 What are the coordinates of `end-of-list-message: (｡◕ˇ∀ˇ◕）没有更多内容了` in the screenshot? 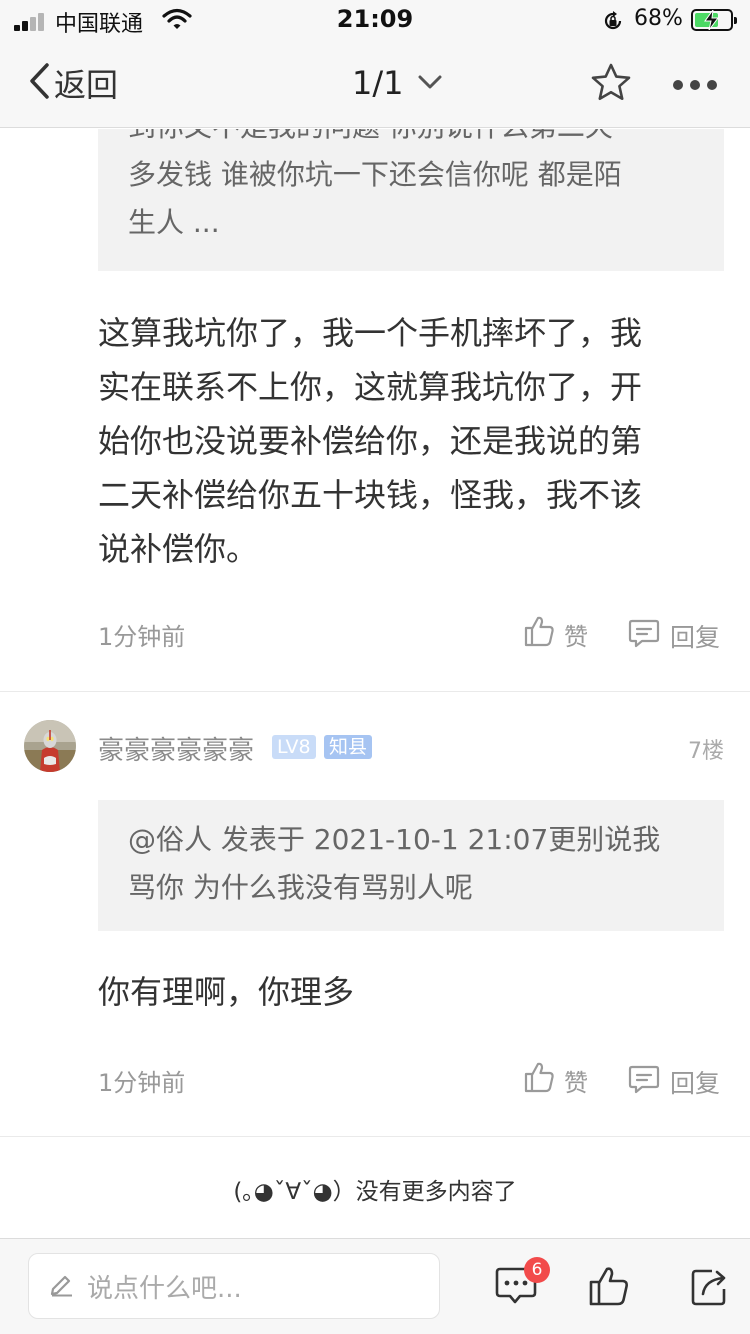 It's located at (375, 1192).